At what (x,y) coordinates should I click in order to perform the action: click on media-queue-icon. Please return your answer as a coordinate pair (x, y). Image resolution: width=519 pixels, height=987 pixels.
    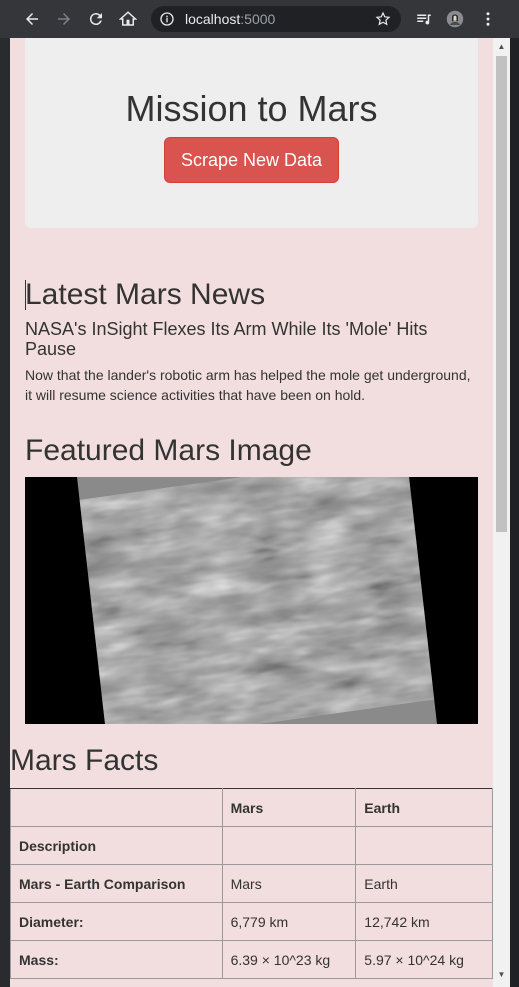
    Looking at the image, I should click on (424, 19).